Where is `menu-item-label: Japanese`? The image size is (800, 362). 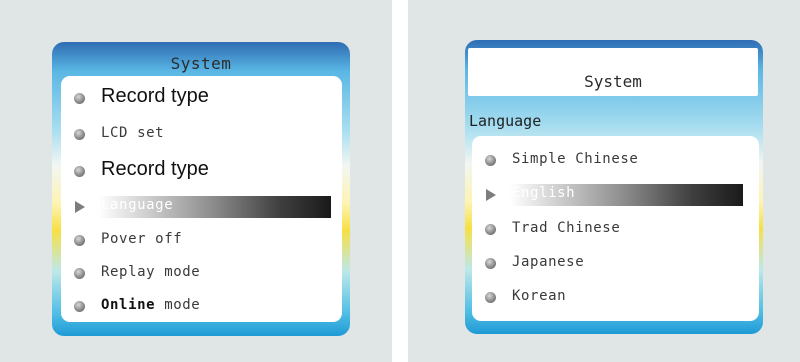
menu-item-label: Japanese is located at coordinates (548, 262).